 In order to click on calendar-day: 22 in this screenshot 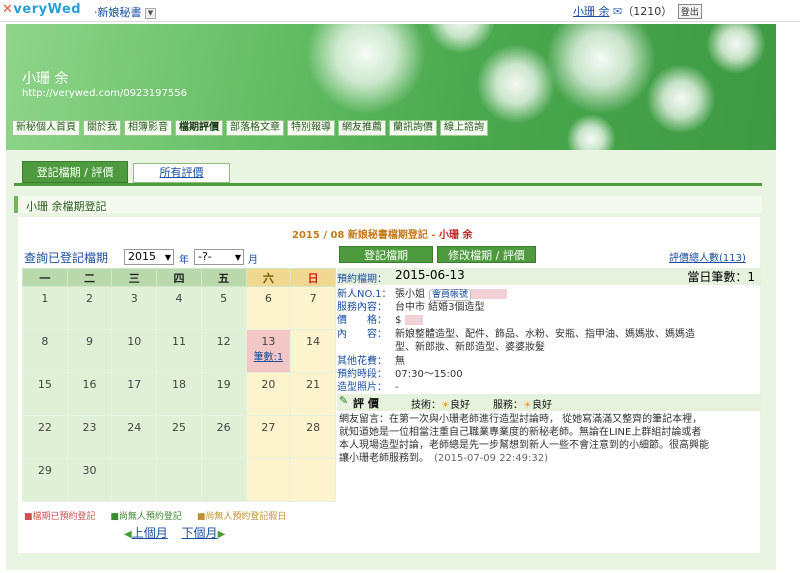, I will do `click(45, 437)`.